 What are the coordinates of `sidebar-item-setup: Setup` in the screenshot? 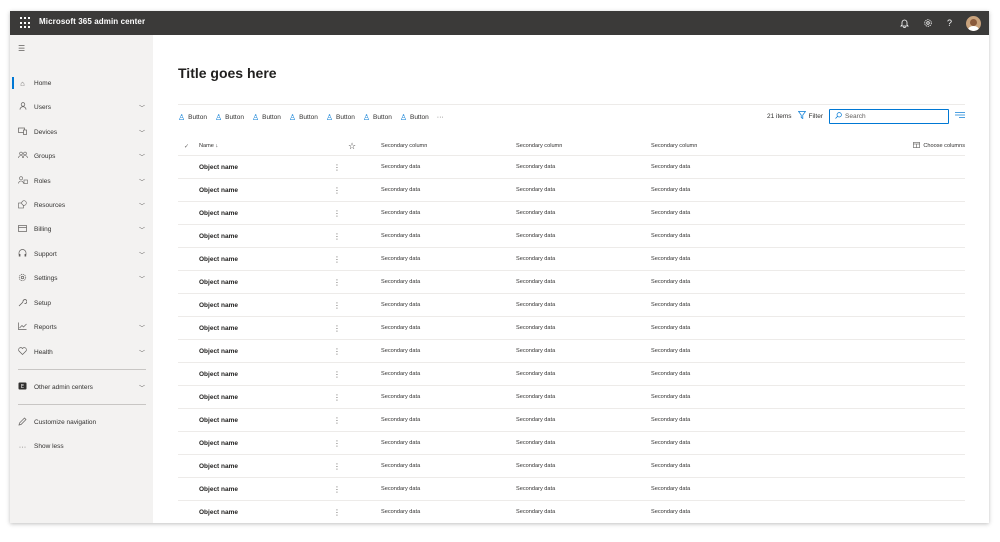 It's located at (81, 303).